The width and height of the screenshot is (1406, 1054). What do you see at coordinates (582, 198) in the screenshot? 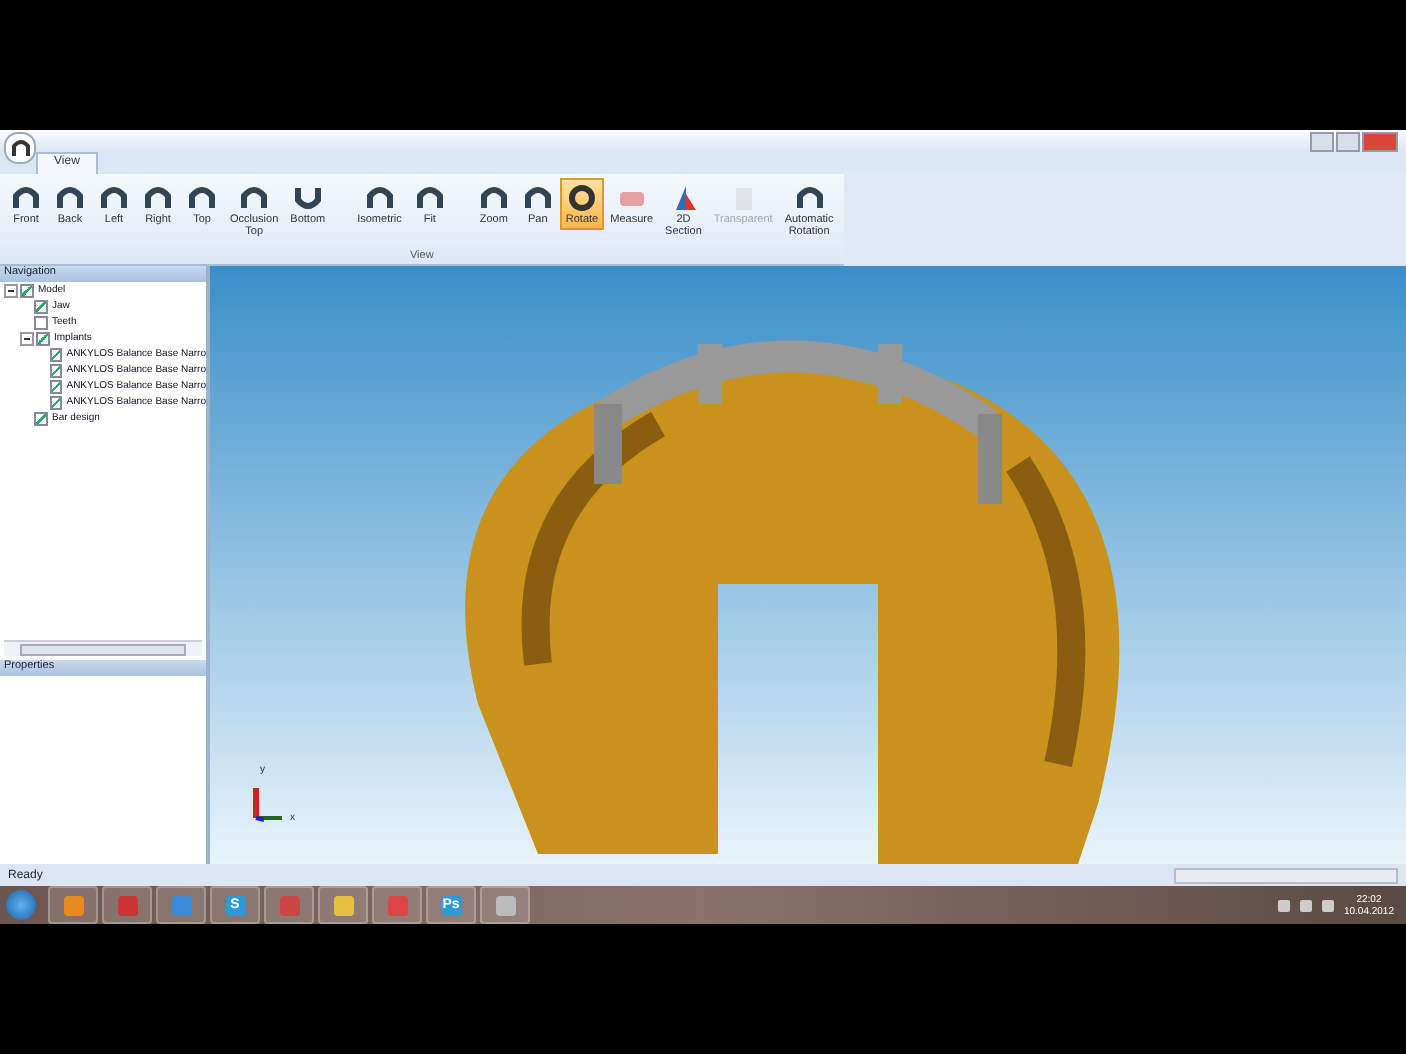
I see `rotate-icon` at bounding box center [582, 198].